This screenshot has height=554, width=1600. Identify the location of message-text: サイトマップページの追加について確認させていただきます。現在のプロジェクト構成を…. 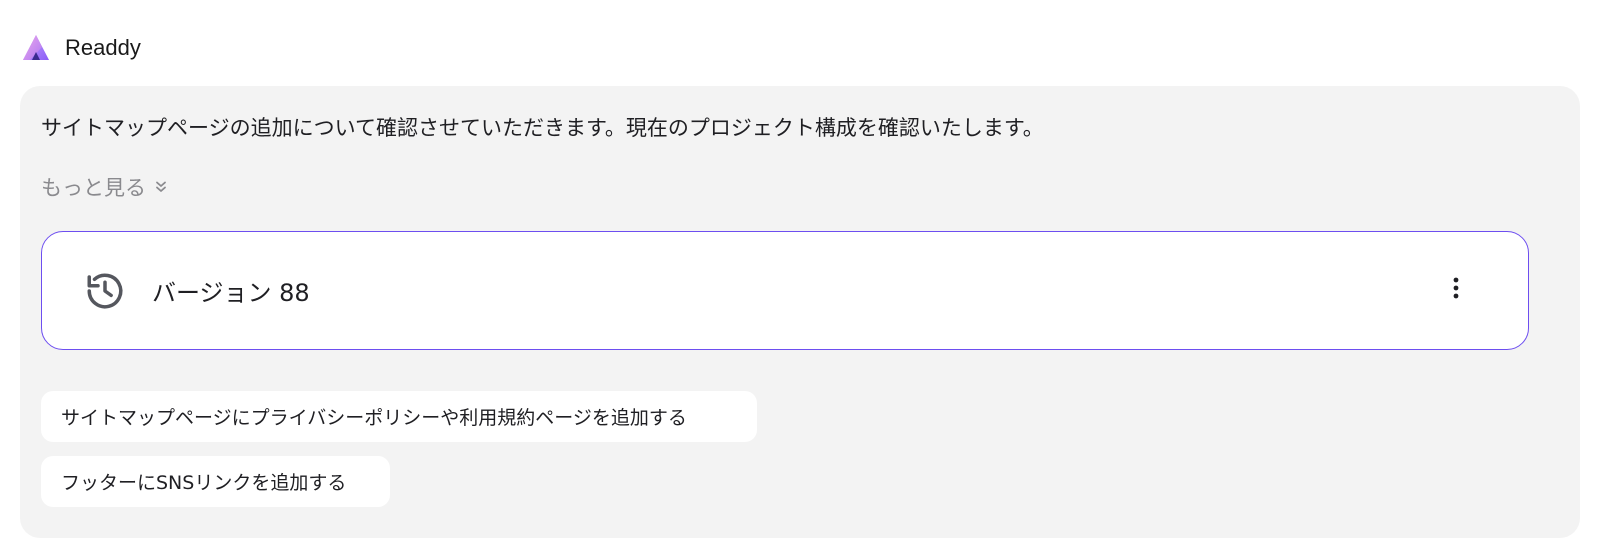
(542, 128).